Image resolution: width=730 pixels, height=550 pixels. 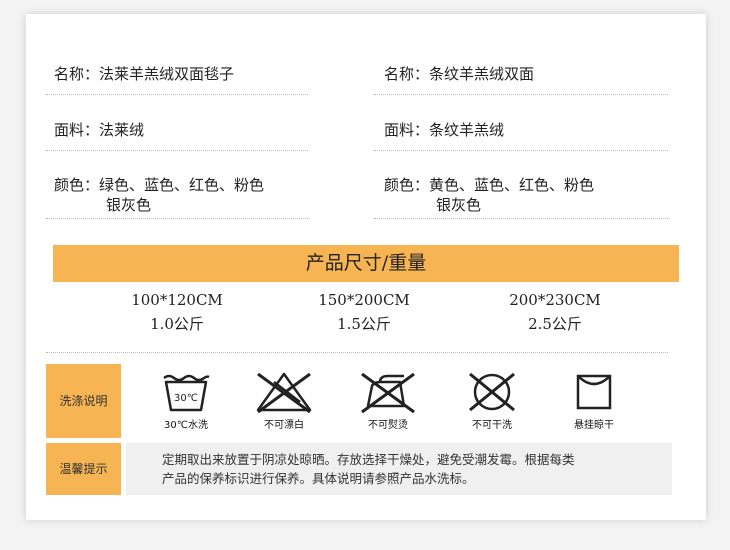 I want to click on care-icons-row: 30℃ 30℃水洗 不可漂白 不可熨烫 不可干洗 悬挂晾干, so click(x=398, y=401).